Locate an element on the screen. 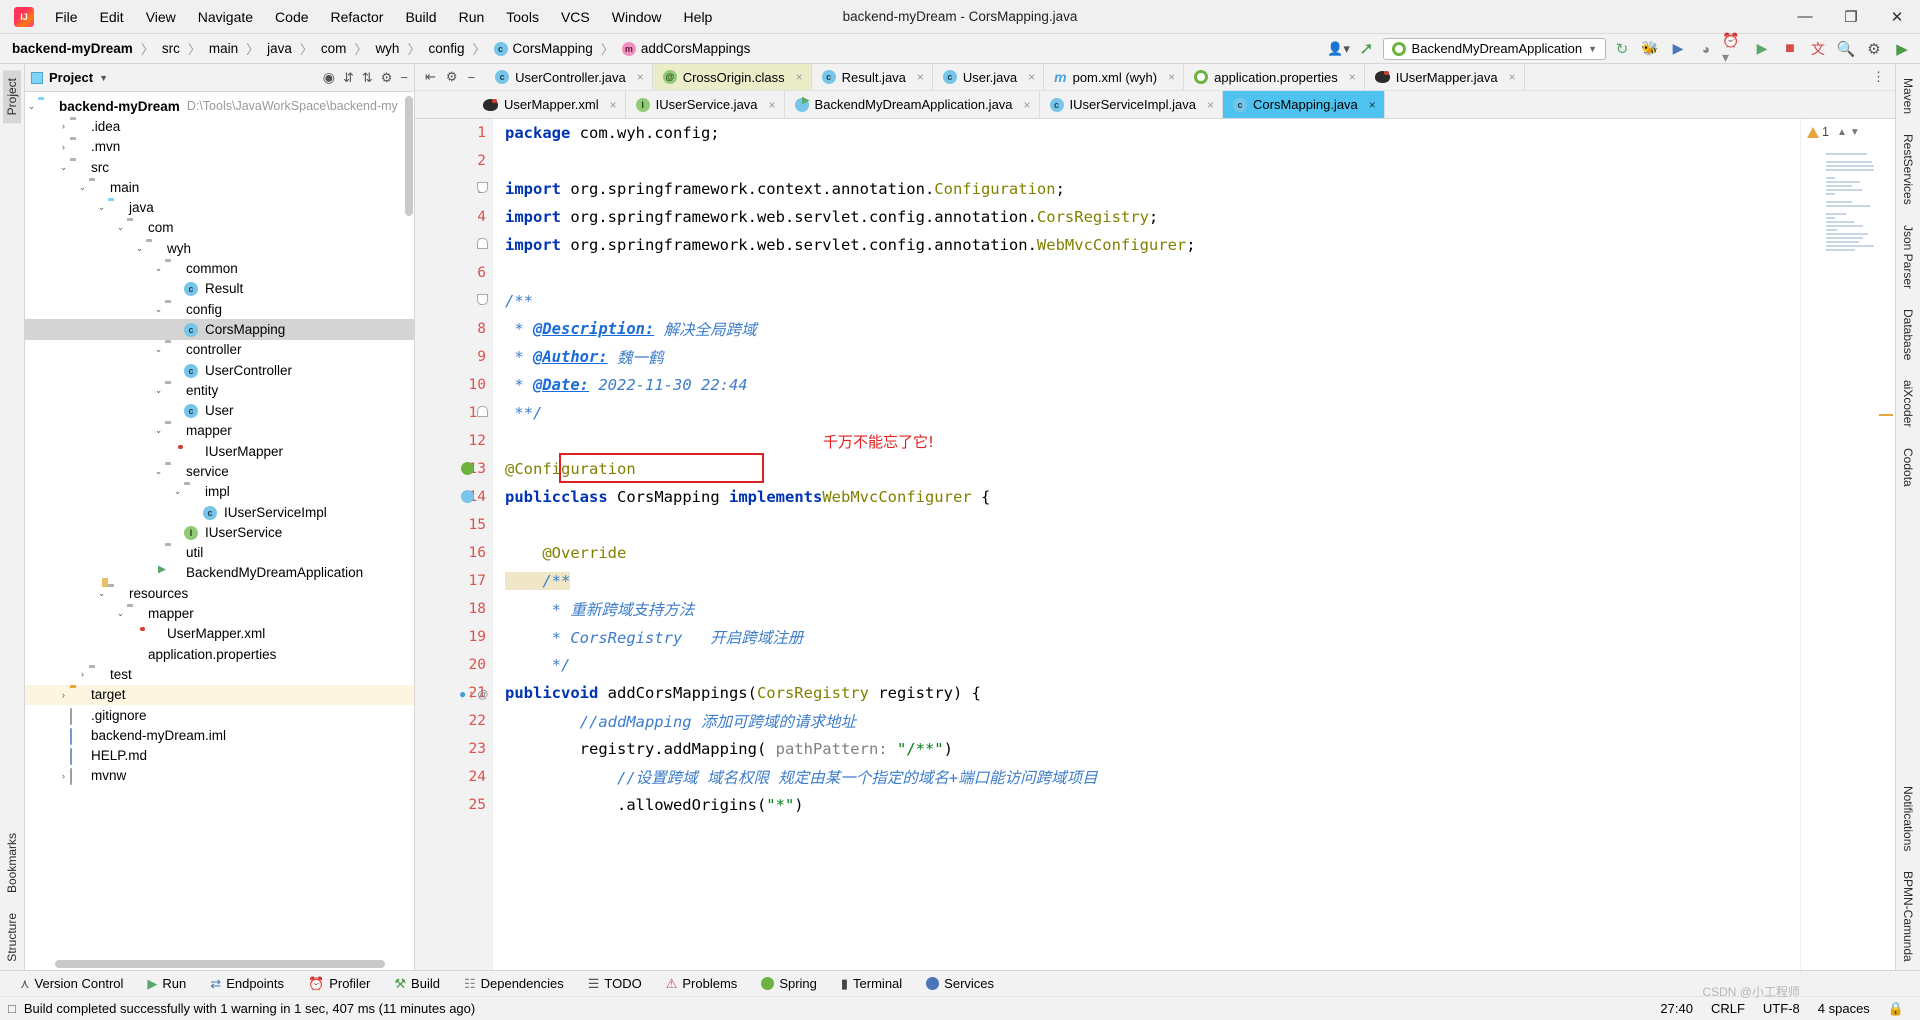  spring-class-gutter-icon is located at coordinates (468, 497).